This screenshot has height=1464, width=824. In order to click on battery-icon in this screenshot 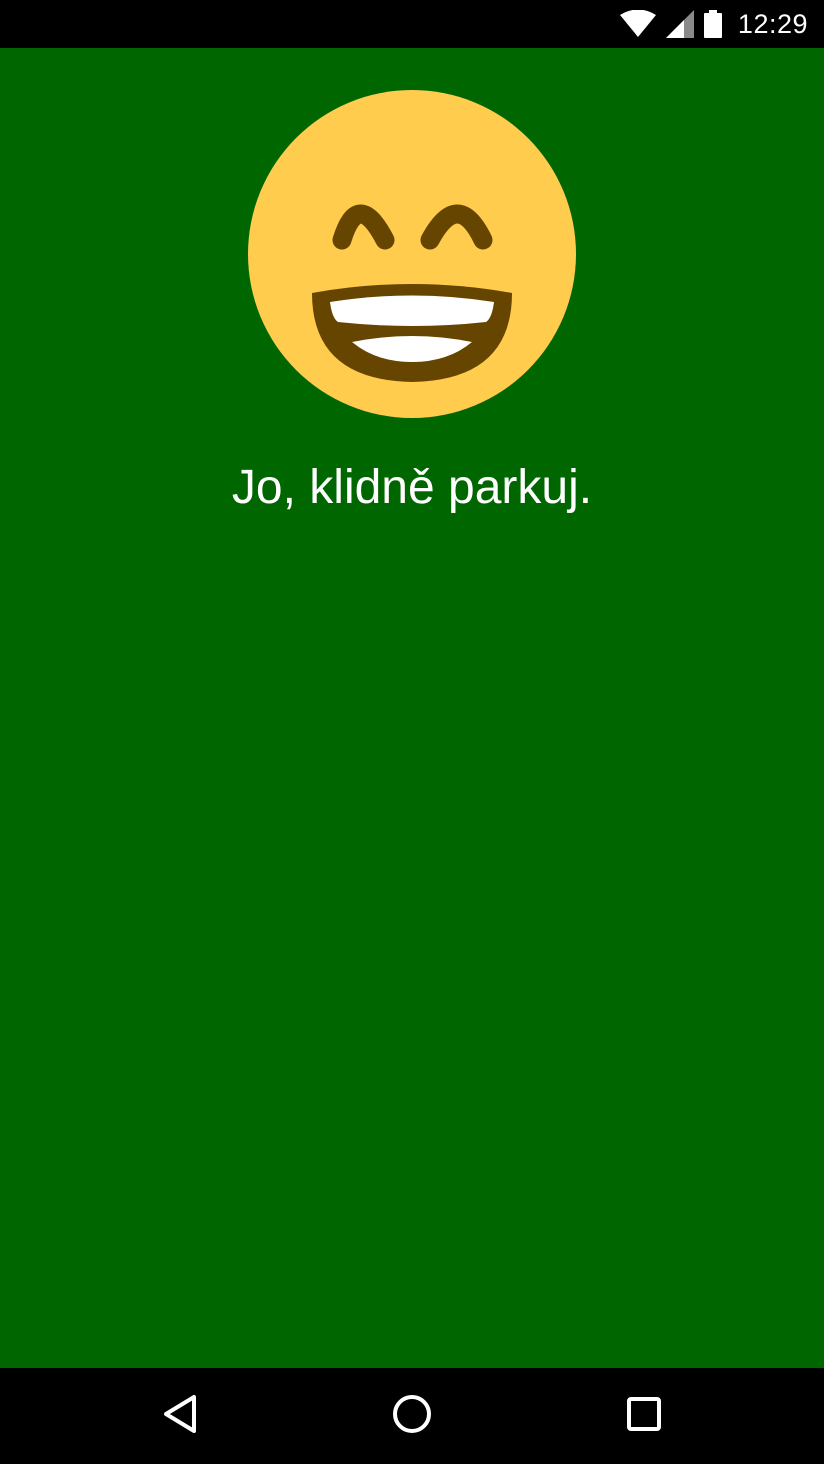, I will do `click(712, 24)`.